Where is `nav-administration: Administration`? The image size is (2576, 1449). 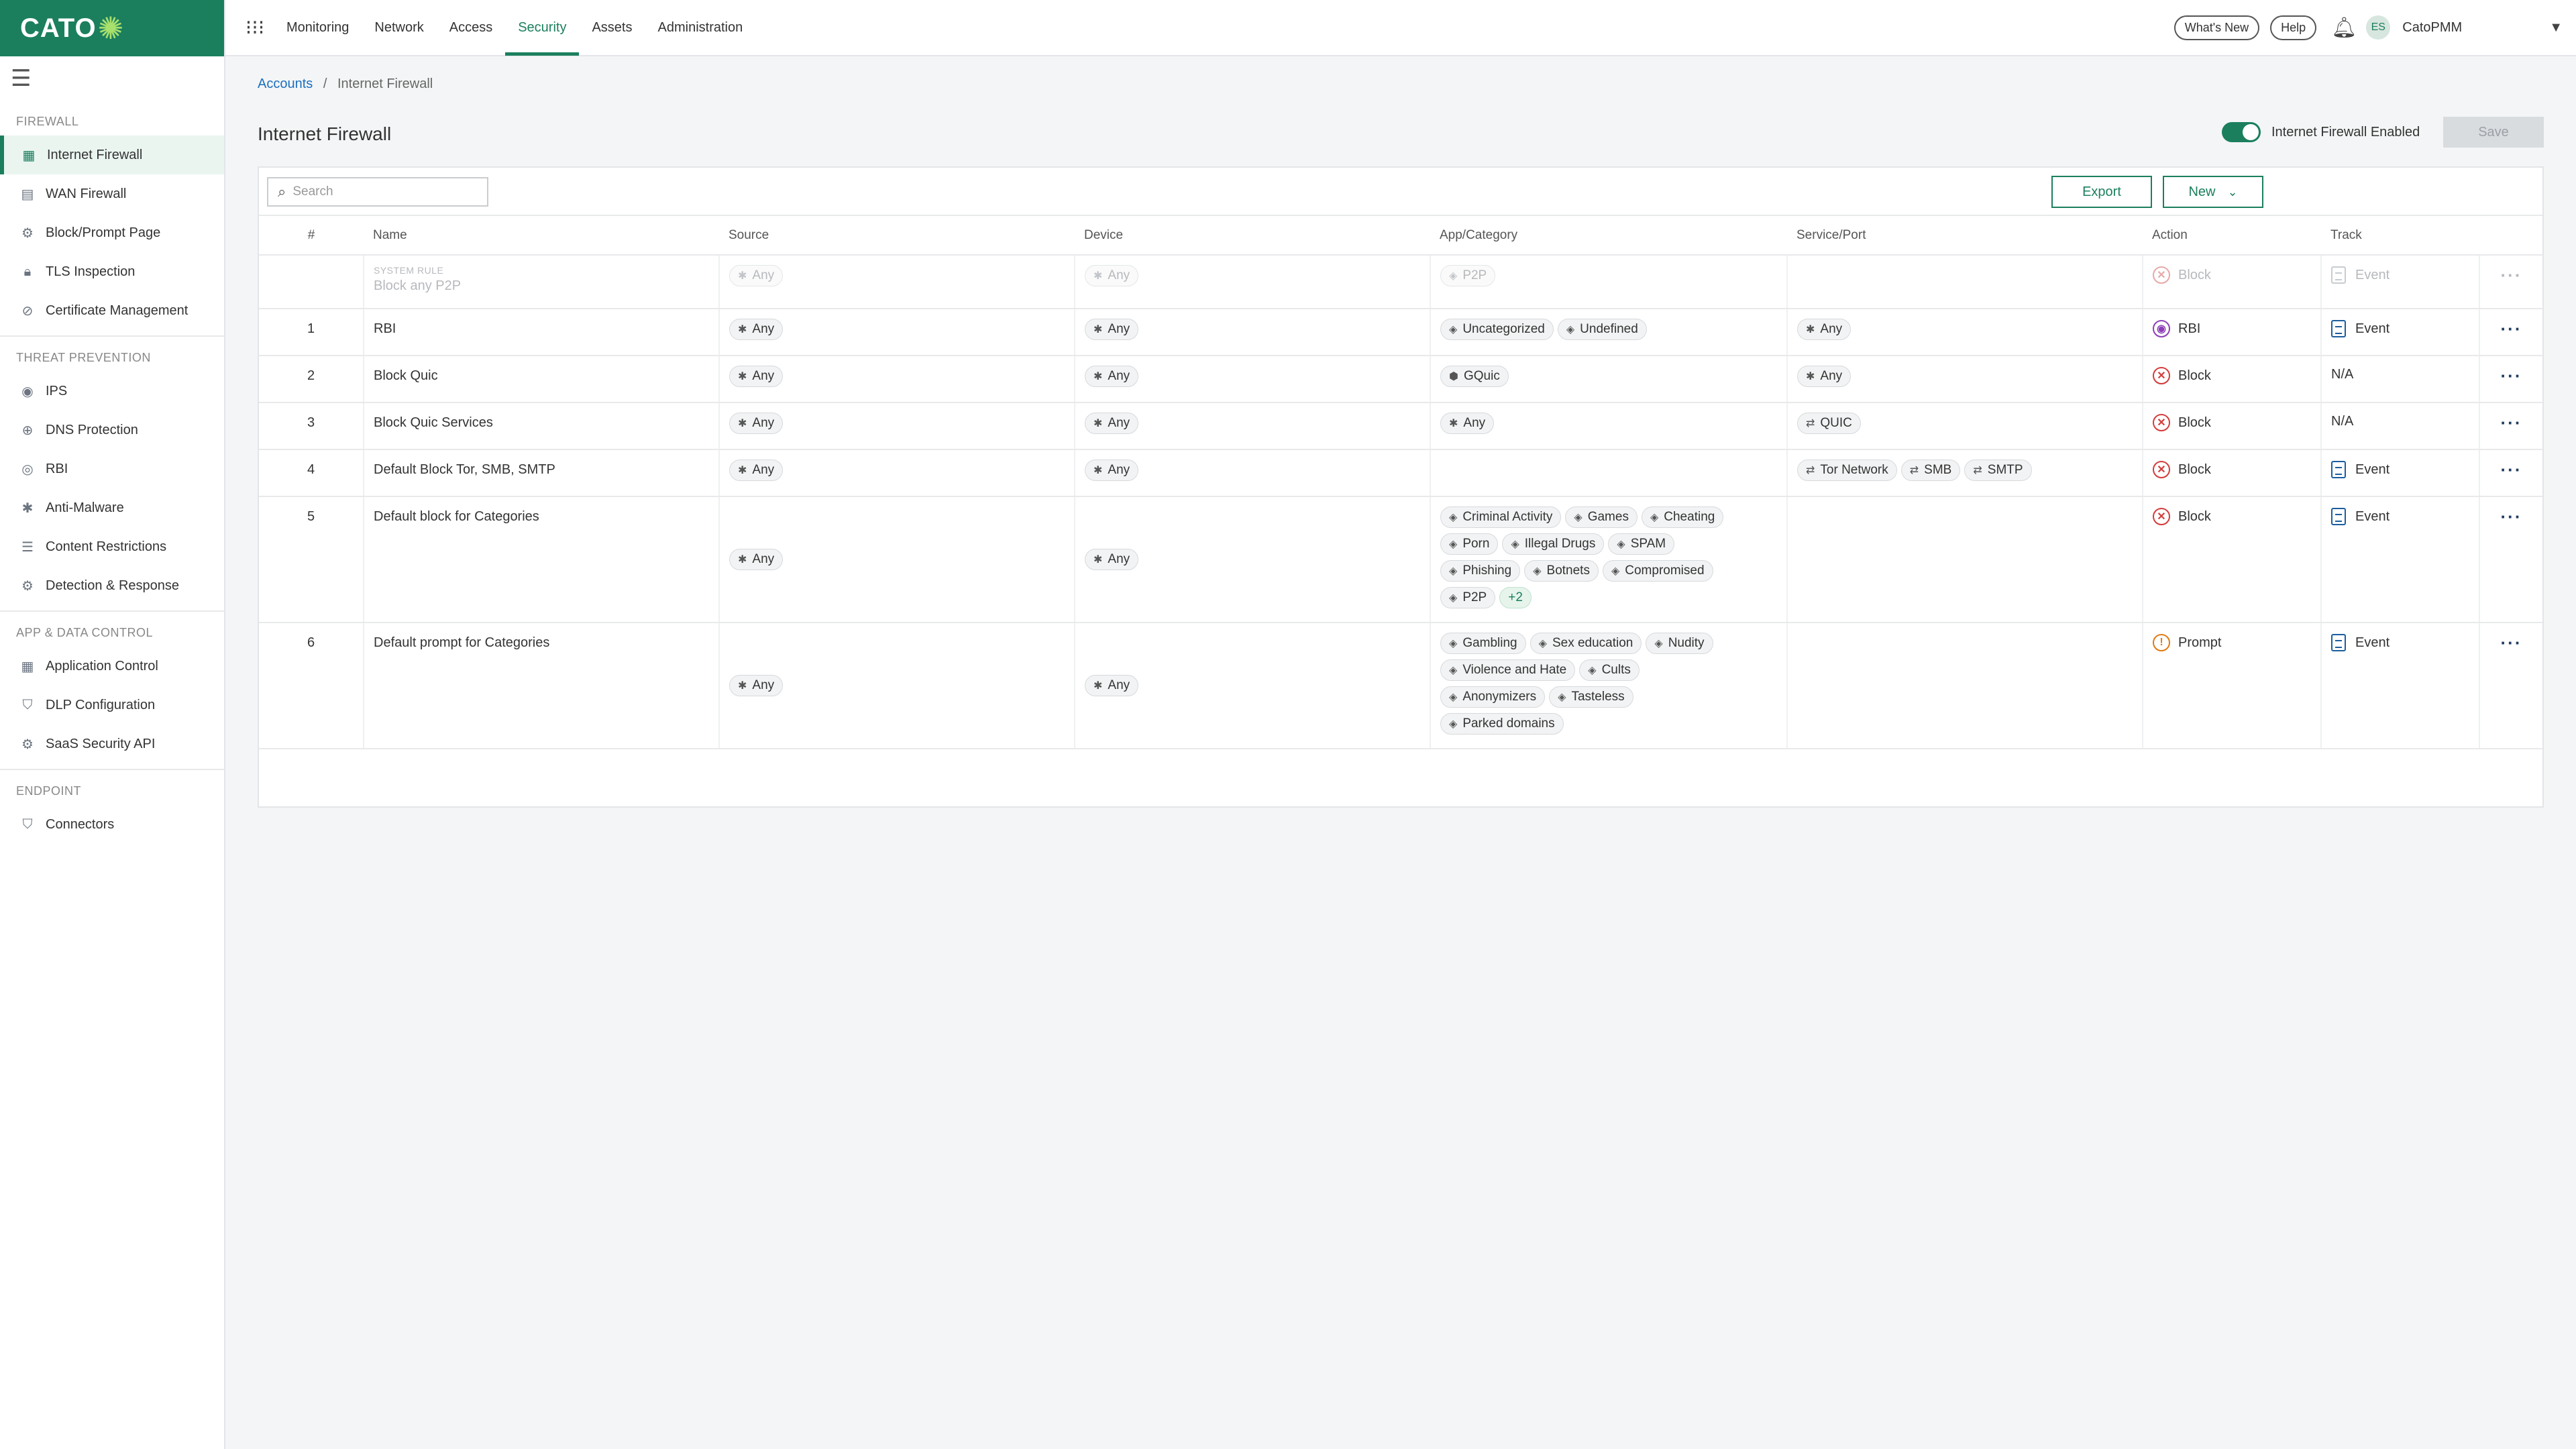 nav-administration: Administration is located at coordinates (700, 28).